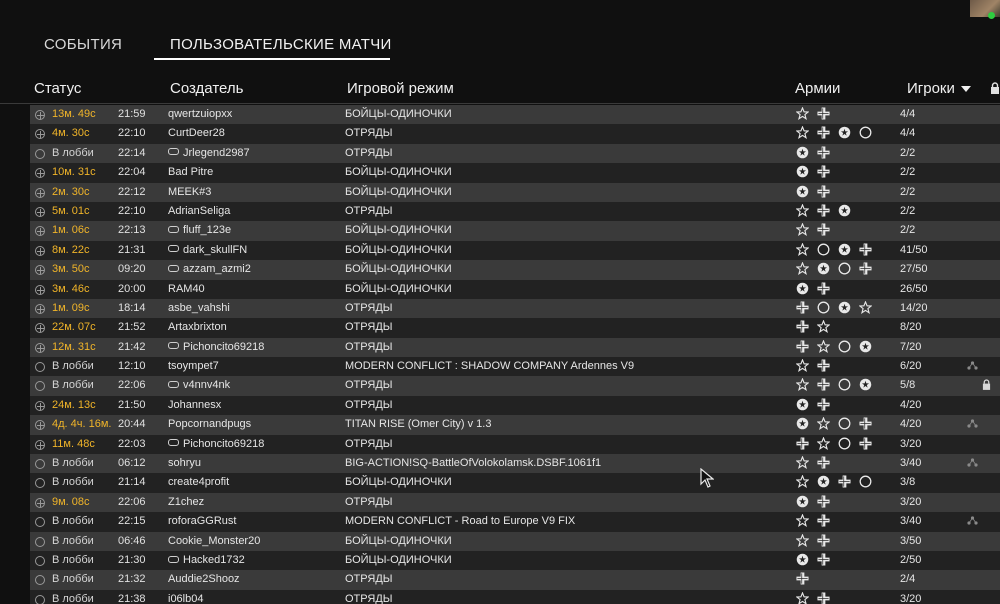 The width and height of the screenshot is (1000, 604). What do you see at coordinates (207, 230) in the screenshot?
I see `creator-name: fluff_123e` at bounding box center [207, 230].